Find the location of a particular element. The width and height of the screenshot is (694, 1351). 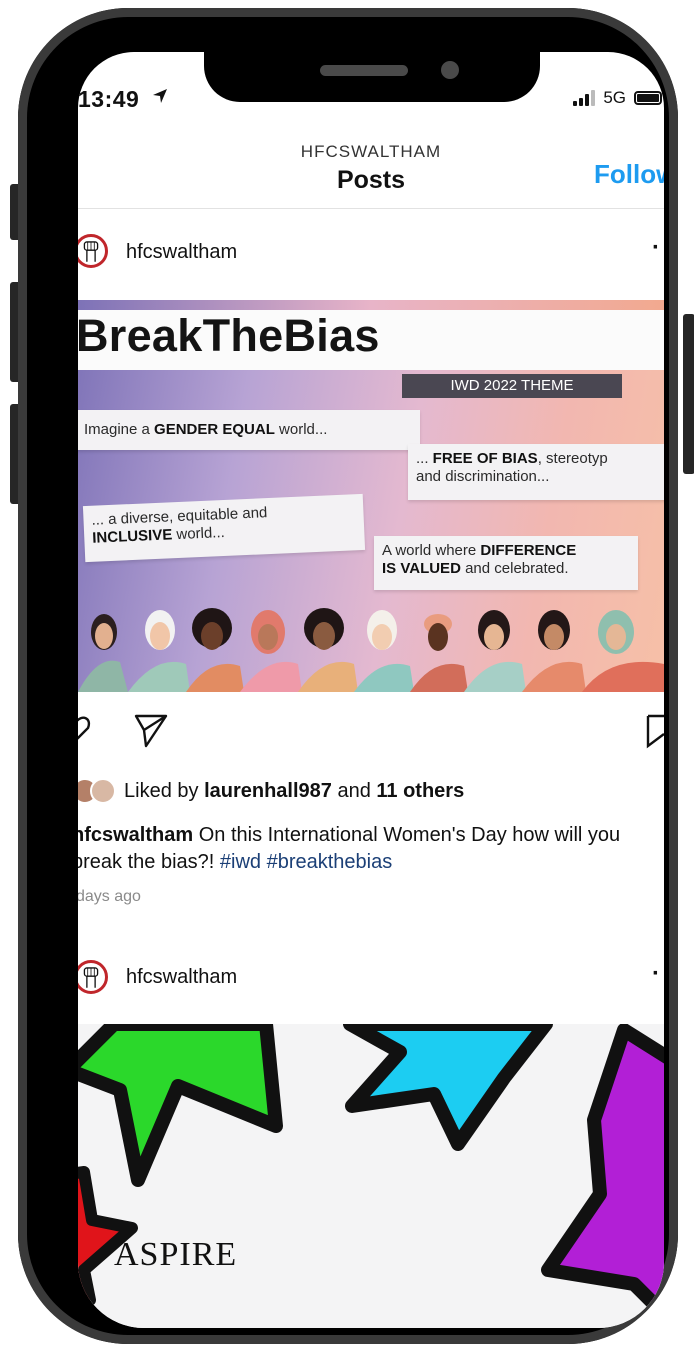

post-actions is located at coordinates (371, 731).